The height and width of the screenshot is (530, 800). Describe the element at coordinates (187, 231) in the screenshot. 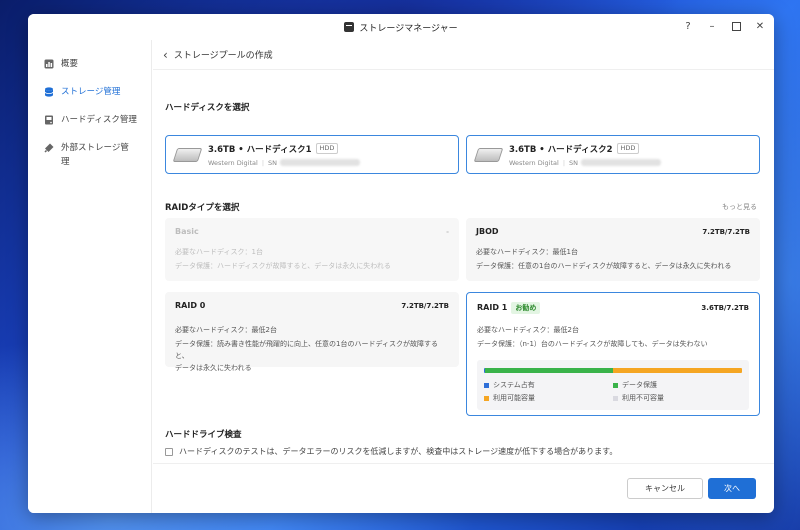

I see `raid-name: Basic` at that location.